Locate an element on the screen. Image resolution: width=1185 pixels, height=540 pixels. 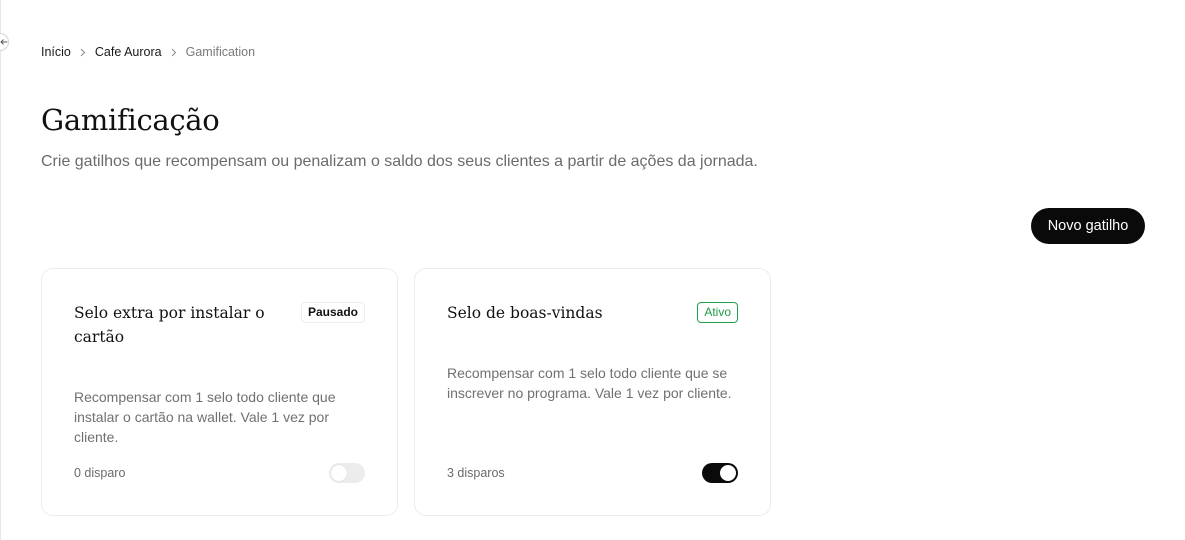
breadcrumb-item-store: Cafe Aurora is located at coordinates (128, 52).